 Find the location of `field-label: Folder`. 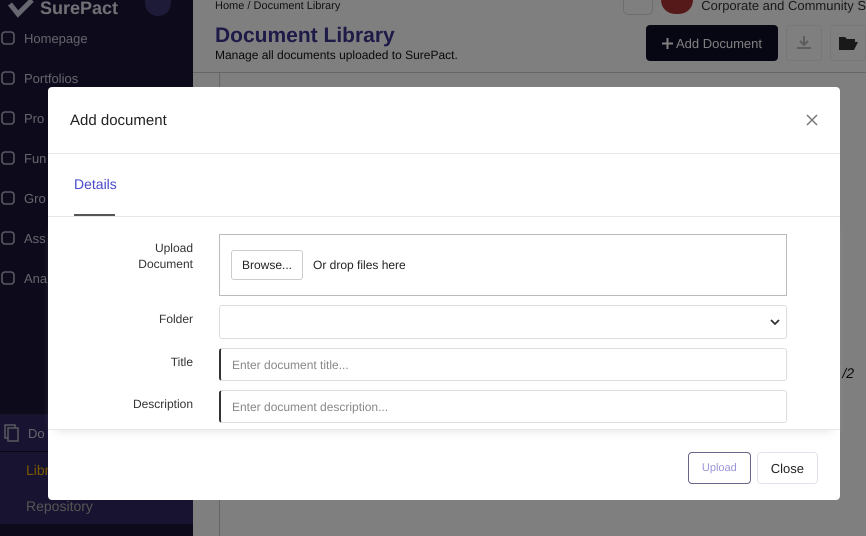

field-label: Folder is located at coordinates (175, 319).